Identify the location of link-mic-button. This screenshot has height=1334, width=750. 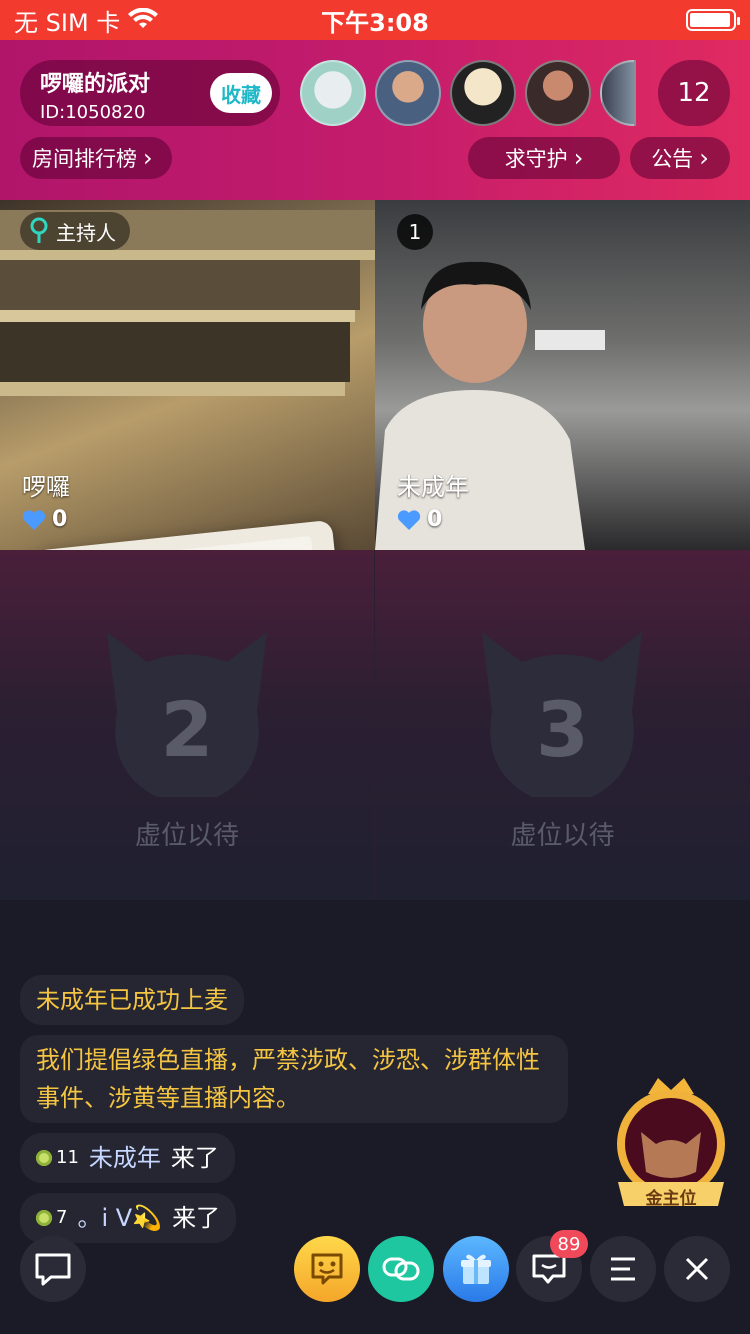
(401, 1269).